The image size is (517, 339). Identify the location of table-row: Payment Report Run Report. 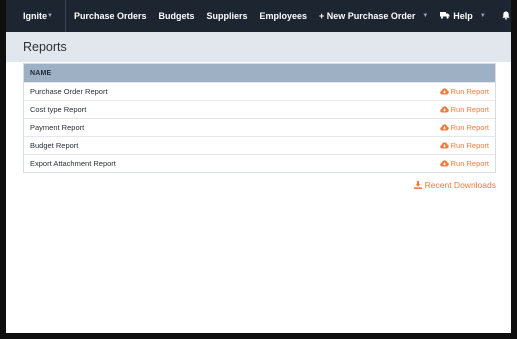
(259, 127).